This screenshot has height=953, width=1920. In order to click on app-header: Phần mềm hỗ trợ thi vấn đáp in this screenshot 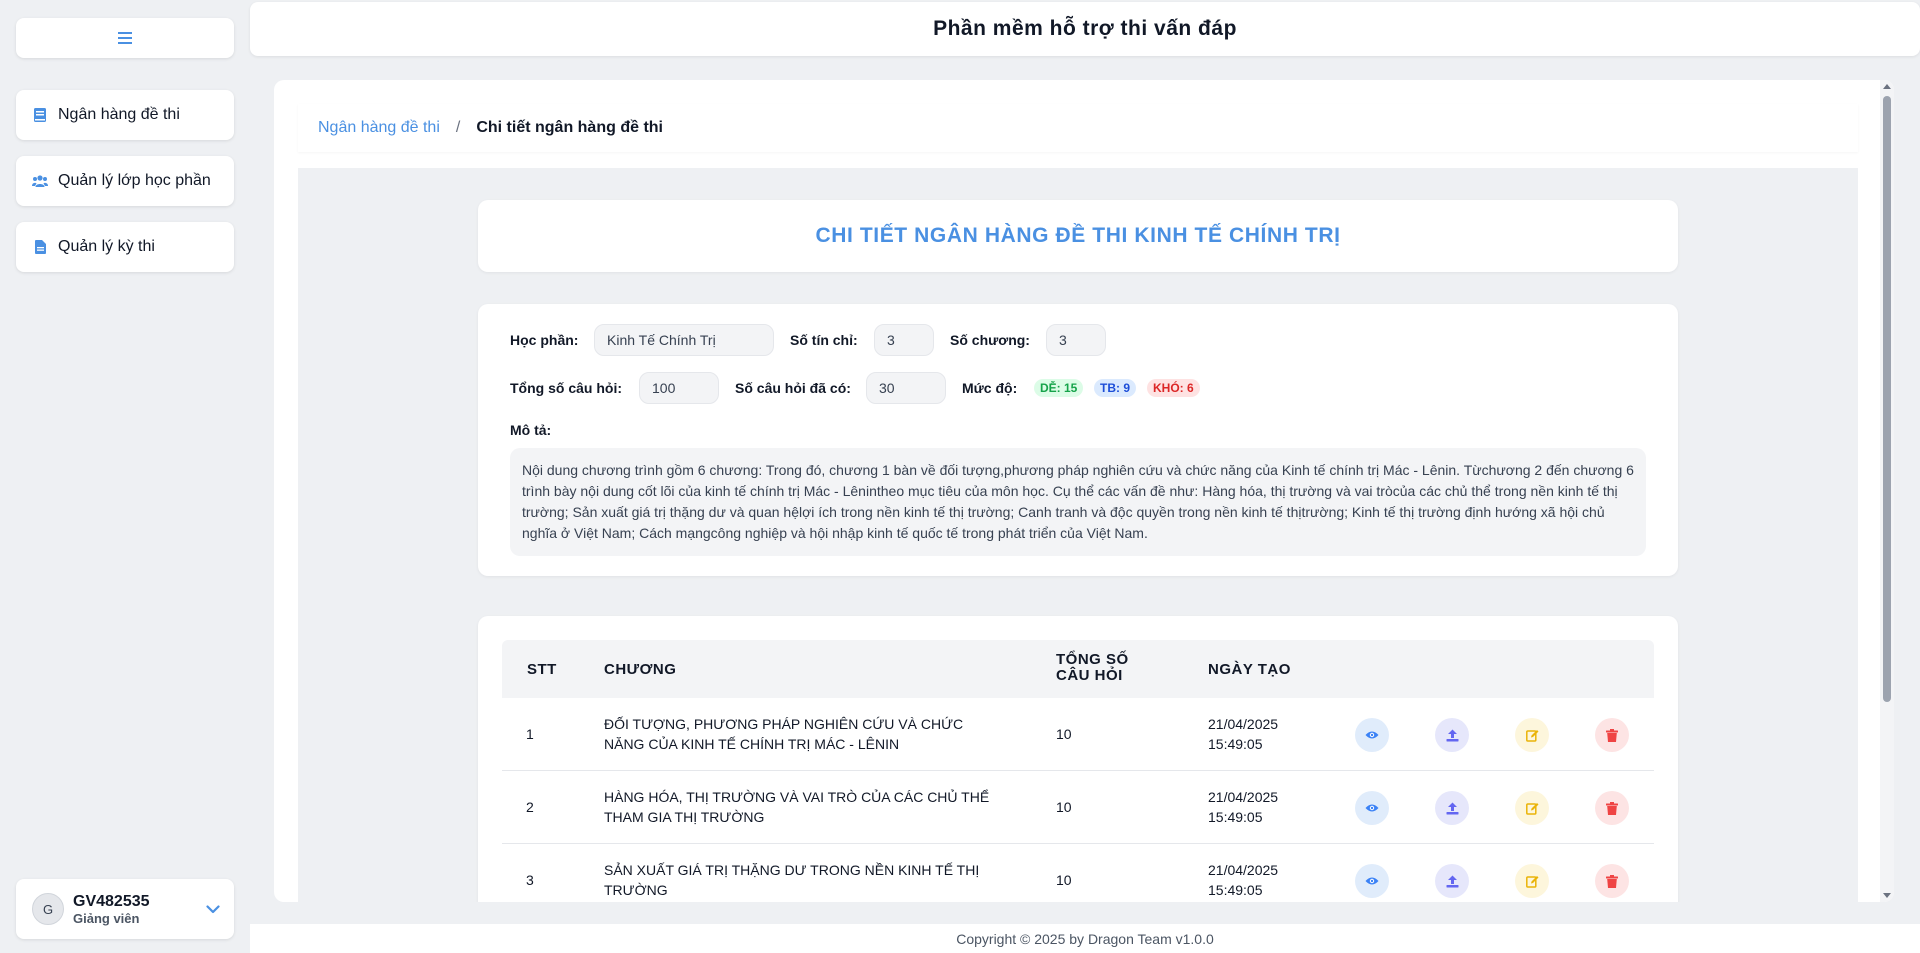, I will do `click(1085, 29)`.